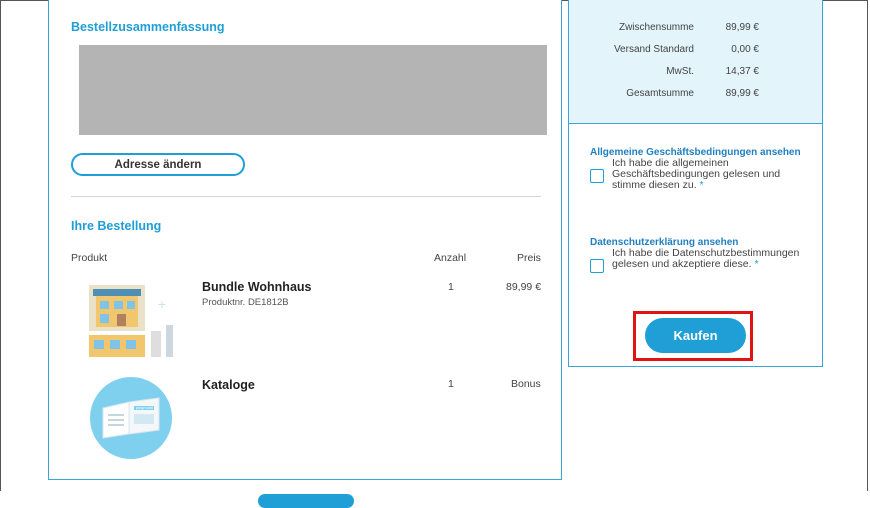 The height and width of the screenshot is (508, 870). I want to click on catalog-logo-text: playmobil, so click(144, 407).